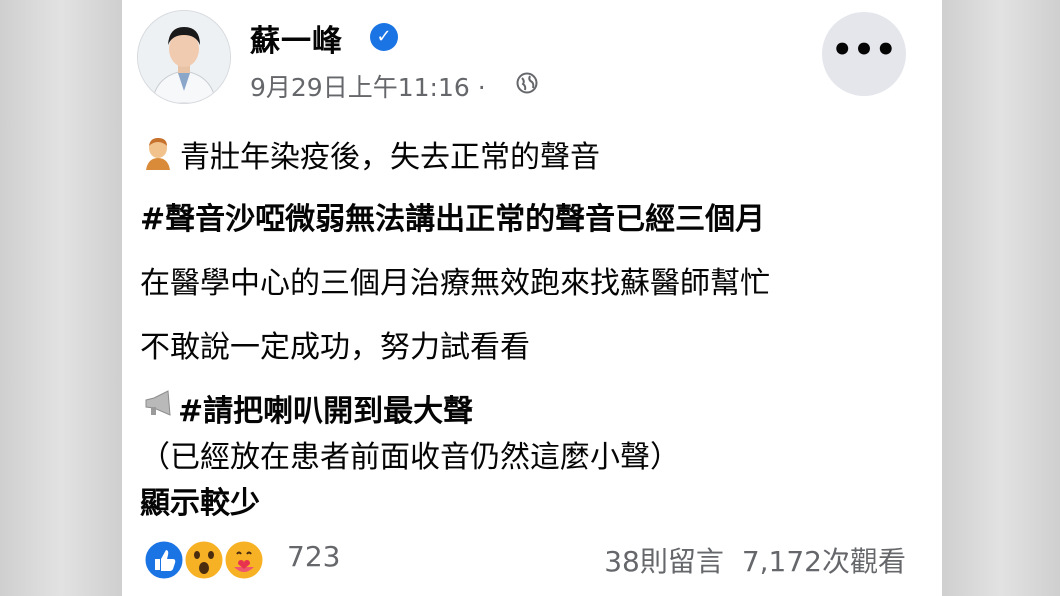  What do you see at coordinates (384, 37) in the screenshot?
I see `verified-badge-icon: ✓` at bounding box center [384, 37].